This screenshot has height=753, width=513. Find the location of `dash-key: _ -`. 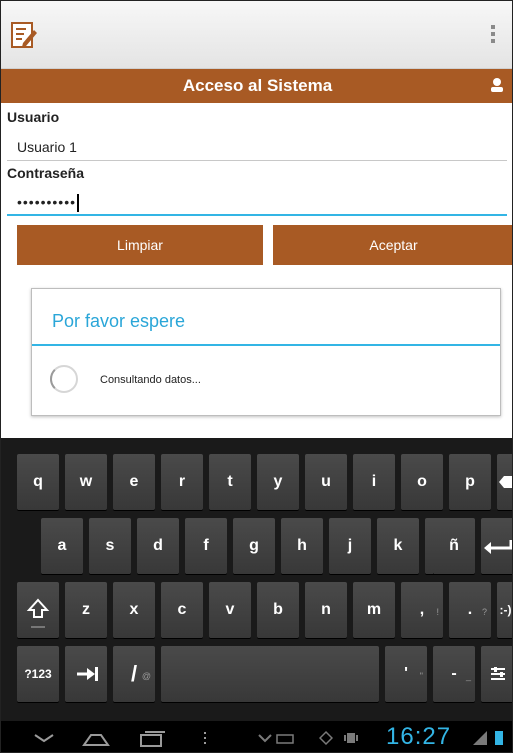

dash-key: _ - is located at coordinates (454, 674).